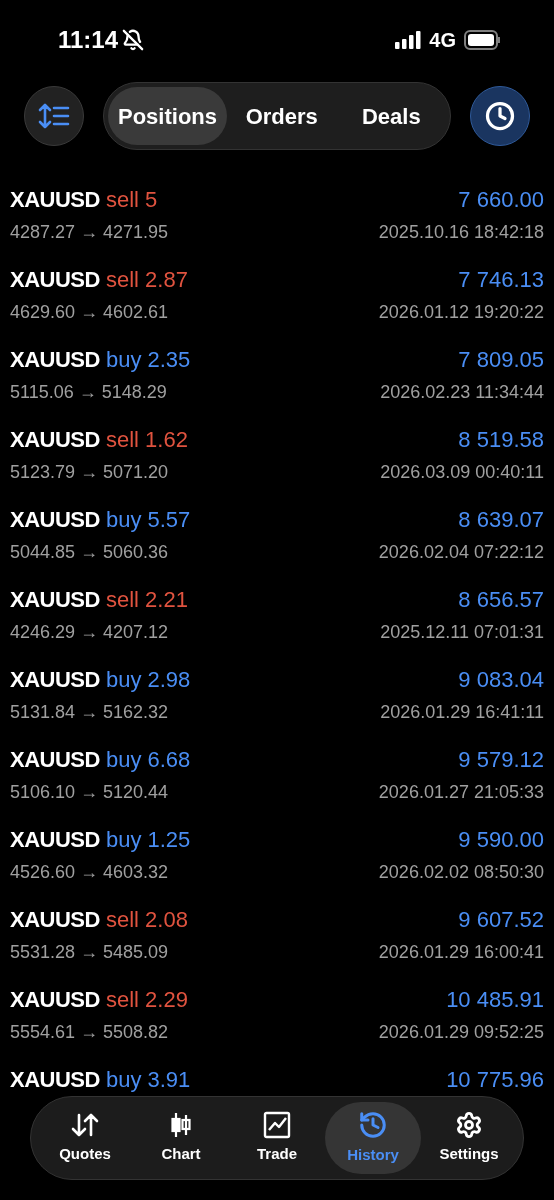  Describe the element at coordinates (89, 312) in the screenshot. I see `price-range: 4629.60 → 4602.61` at that location.